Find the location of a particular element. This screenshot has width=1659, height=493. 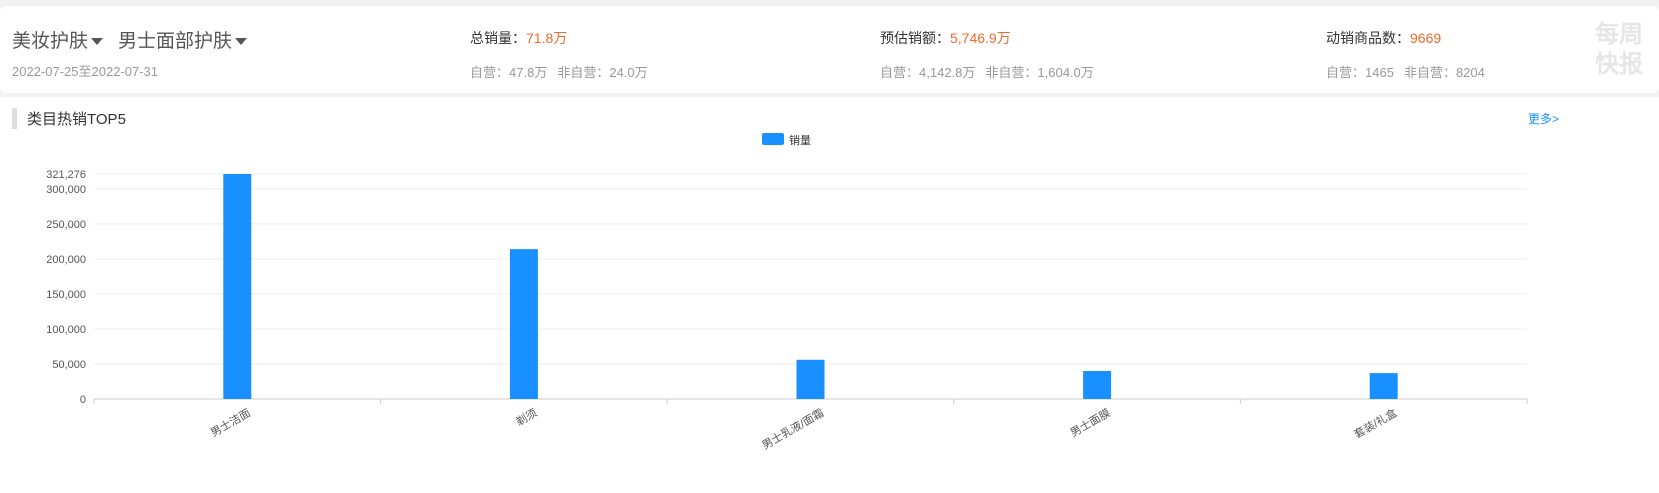

y-tick-label: 150,000 is located at coordinates (66, 295).